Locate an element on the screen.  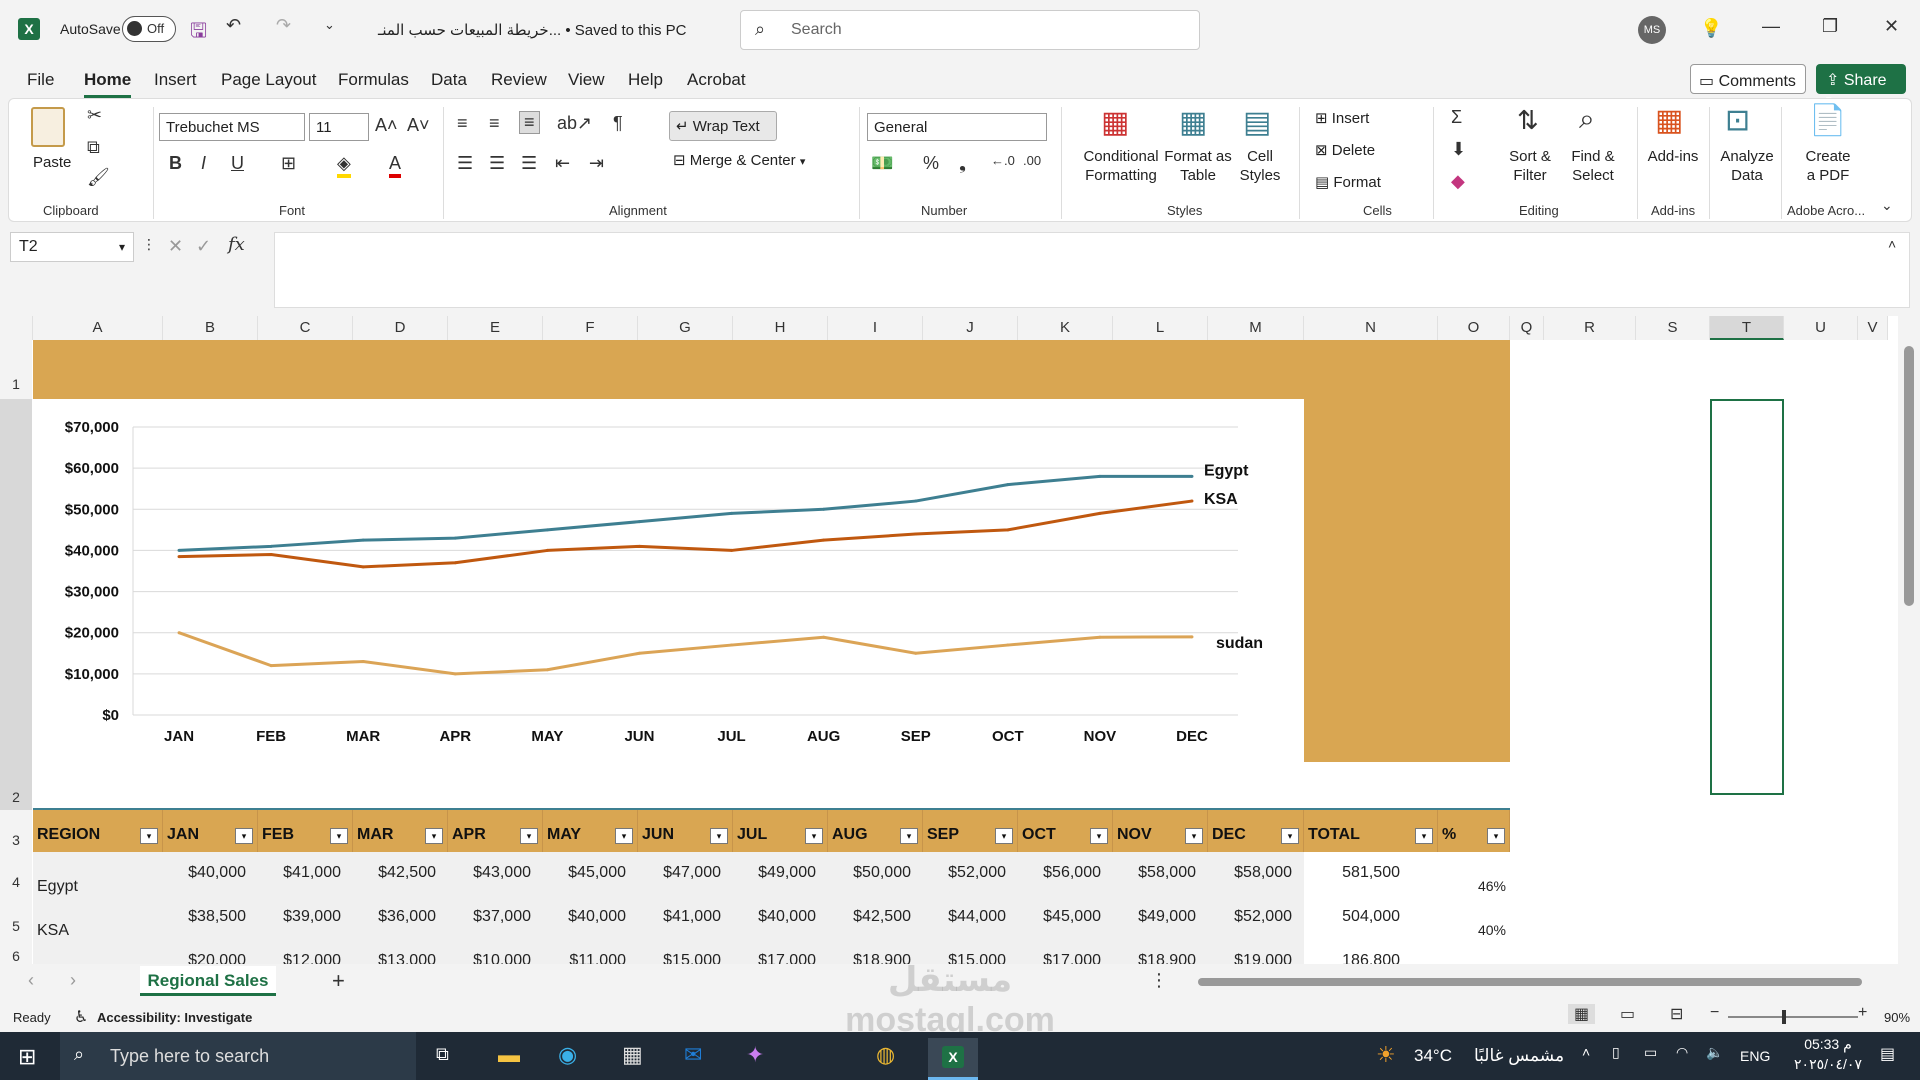
lightbulb-icon: 💡 is located at coordinates (1711, 28).